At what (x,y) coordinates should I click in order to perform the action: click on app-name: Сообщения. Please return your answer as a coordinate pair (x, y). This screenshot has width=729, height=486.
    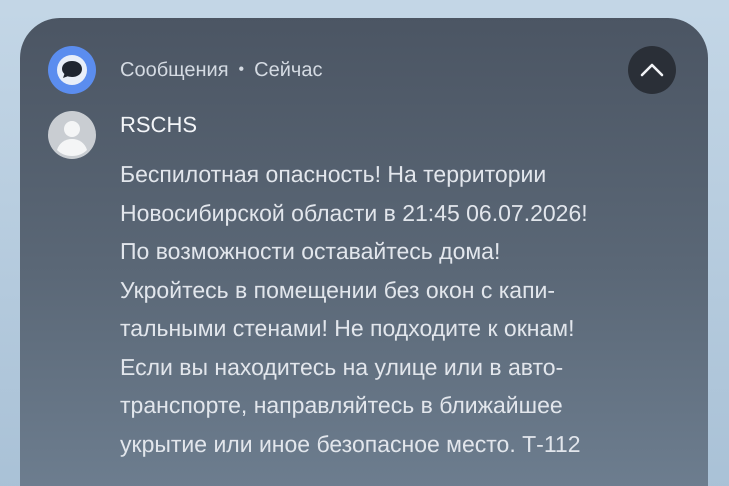
    Looking at the image, I should click on (174, 70).